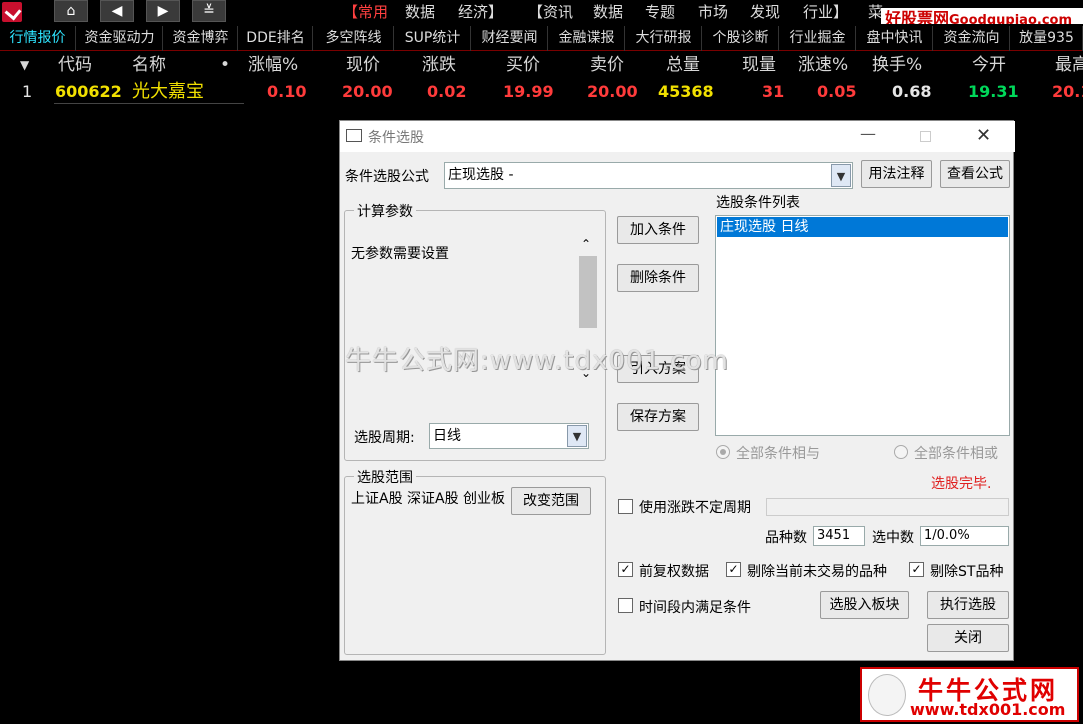 This screenshot has height=724, width=1083. I want to click on row-high: 20.1, so click(1067, 91).